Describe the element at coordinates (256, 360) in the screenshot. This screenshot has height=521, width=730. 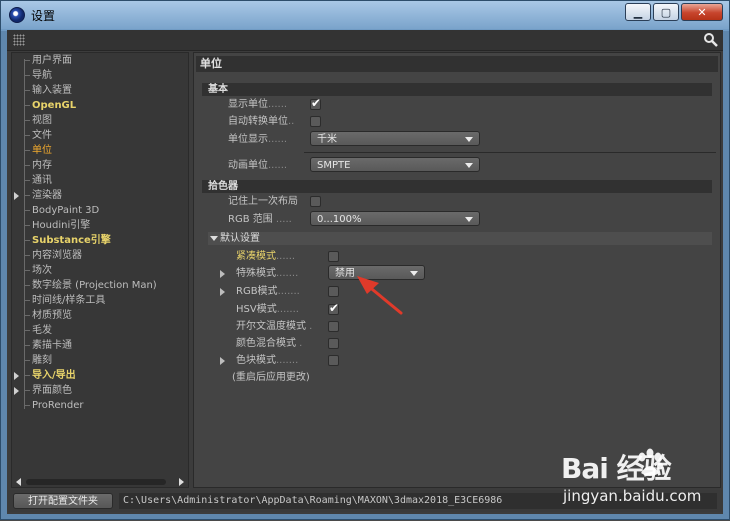
I see `swatch-label: 色块模式` at that location.